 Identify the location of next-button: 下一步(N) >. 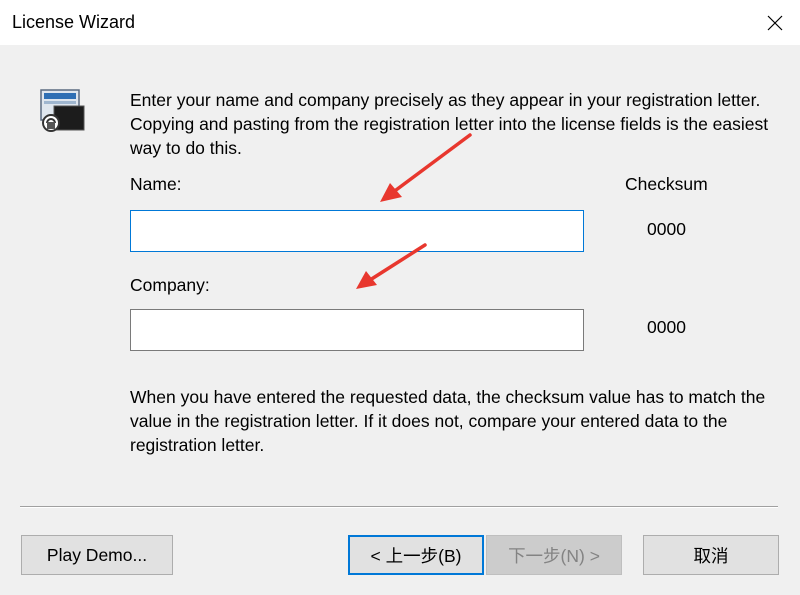
(554, 555).